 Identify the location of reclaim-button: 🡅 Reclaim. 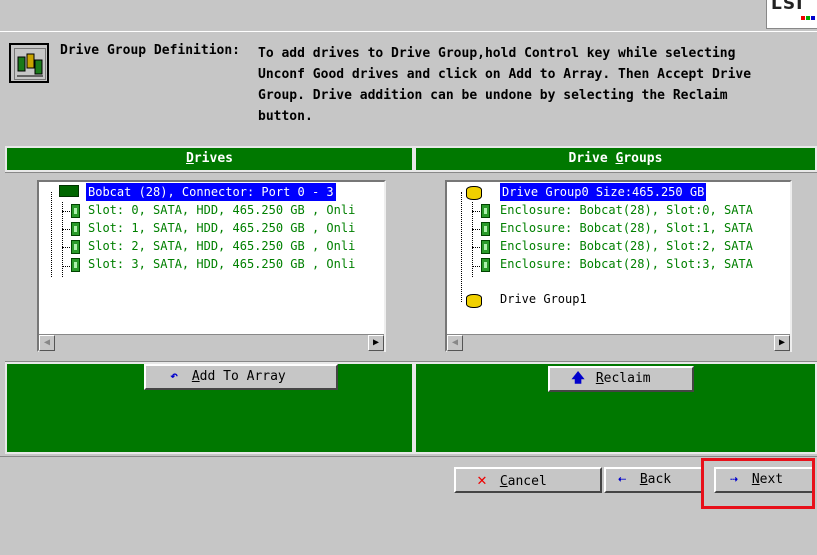
(621, 379).